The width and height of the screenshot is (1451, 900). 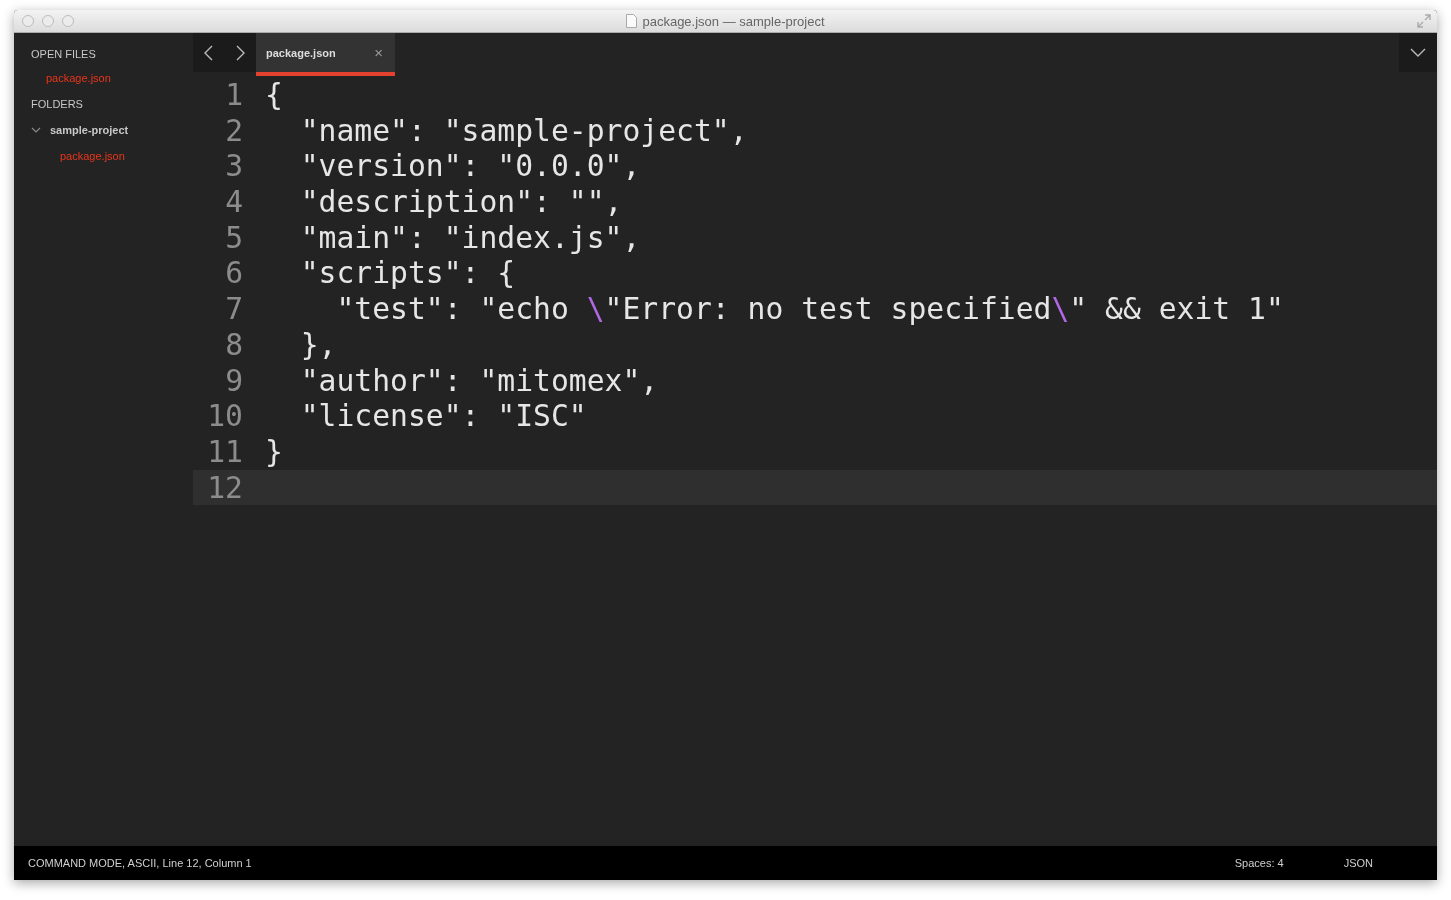 What do you see at coordinates (89, 130) in the screenshot?
I see `folder-item: sample-project` at bounding box center [89, 130].